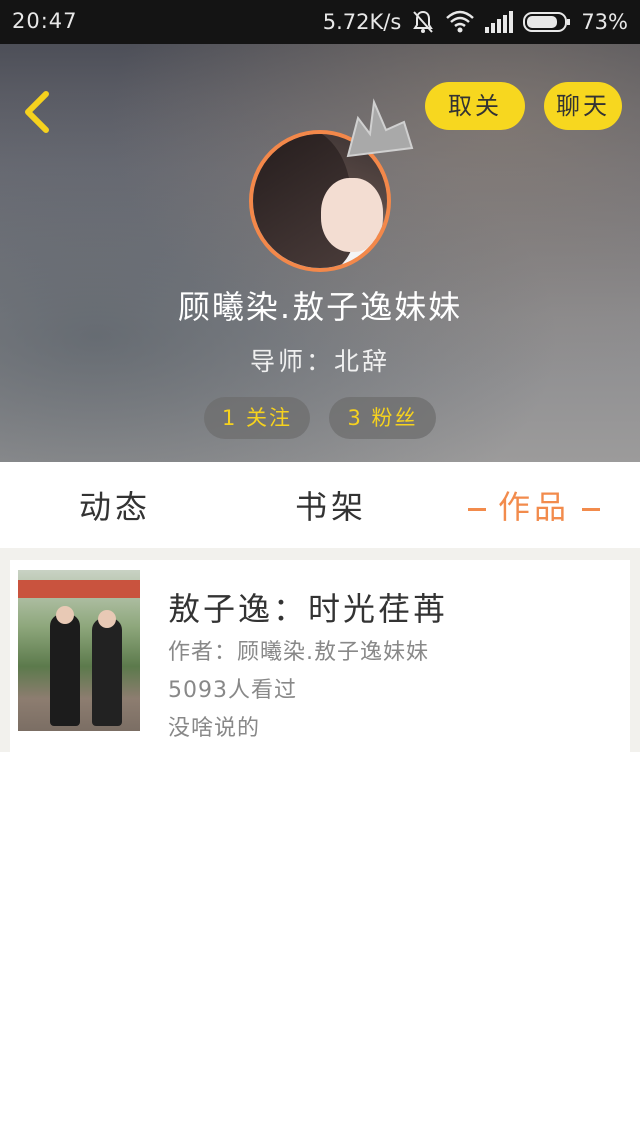  I want to click on battery-level: 73%, so click(604, 22).